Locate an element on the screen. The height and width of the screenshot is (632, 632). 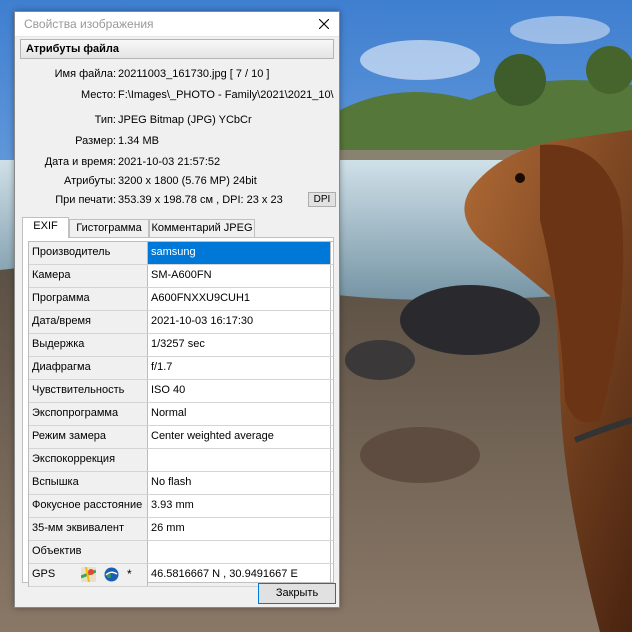
exif-name: Программа is located at coordinates (88, 299).